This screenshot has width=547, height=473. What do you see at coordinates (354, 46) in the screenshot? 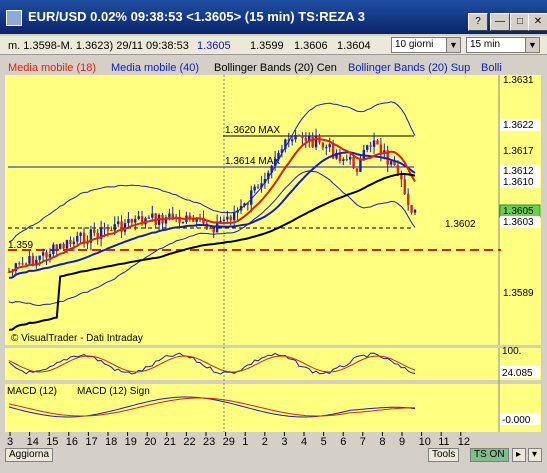
I see `quote-low: 1.3604` at bounding box center [354, 46].